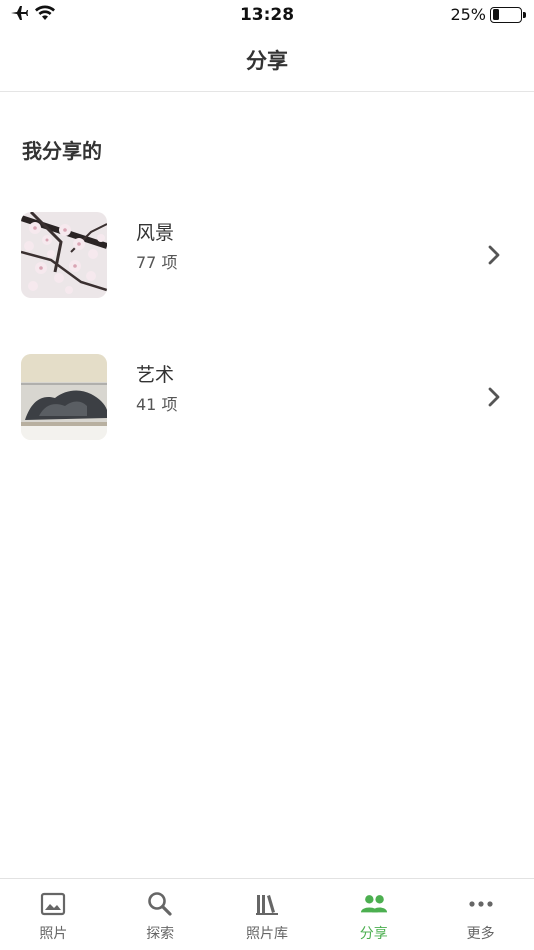  Describe the element at coordinates (267, 399) in the screenshot. I see `album-row-art: 艺术 41 项` at that location.